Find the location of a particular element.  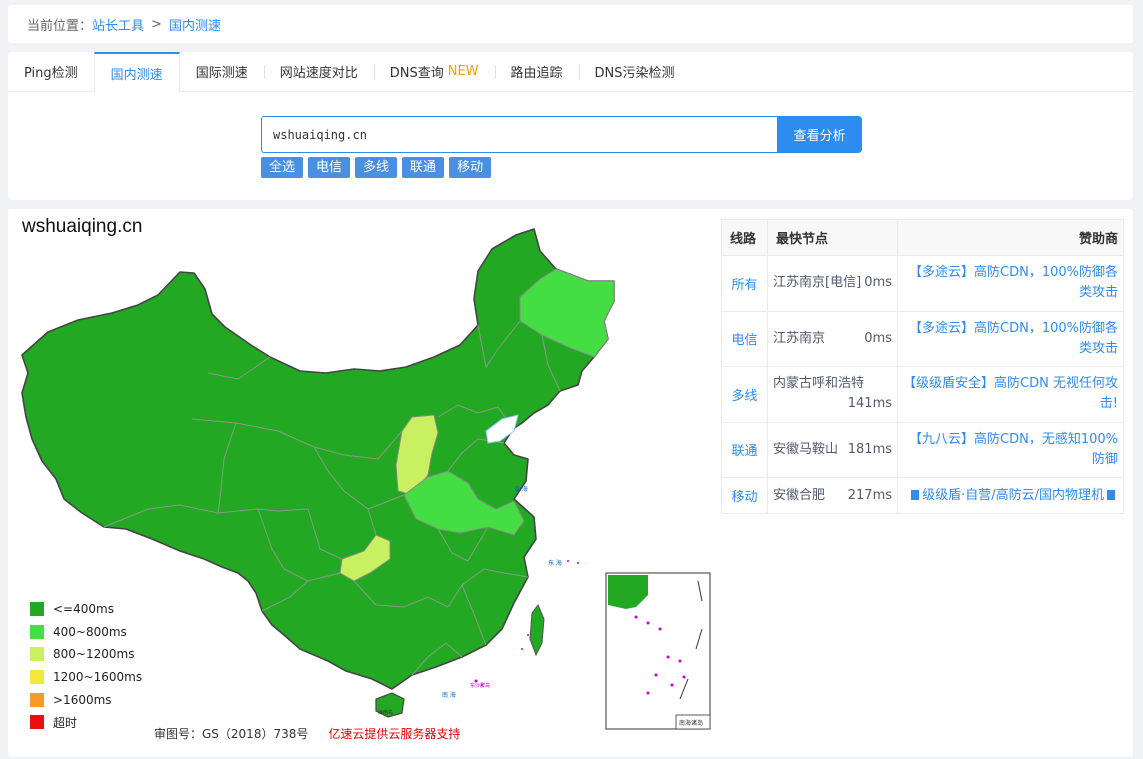

filter-select-all: 全选 is located at coordinates (282, 167).